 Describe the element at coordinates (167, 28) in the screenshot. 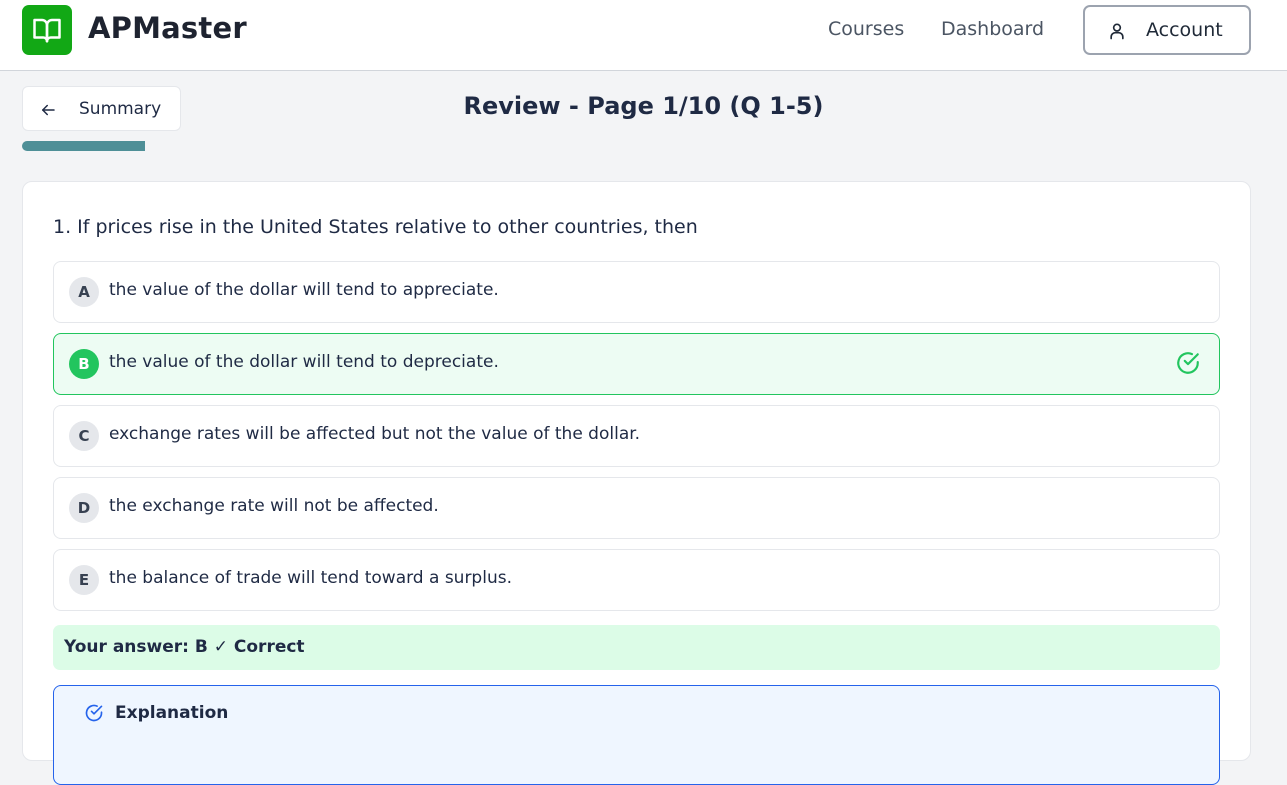

I see `brand-name: APMaster` at that location.